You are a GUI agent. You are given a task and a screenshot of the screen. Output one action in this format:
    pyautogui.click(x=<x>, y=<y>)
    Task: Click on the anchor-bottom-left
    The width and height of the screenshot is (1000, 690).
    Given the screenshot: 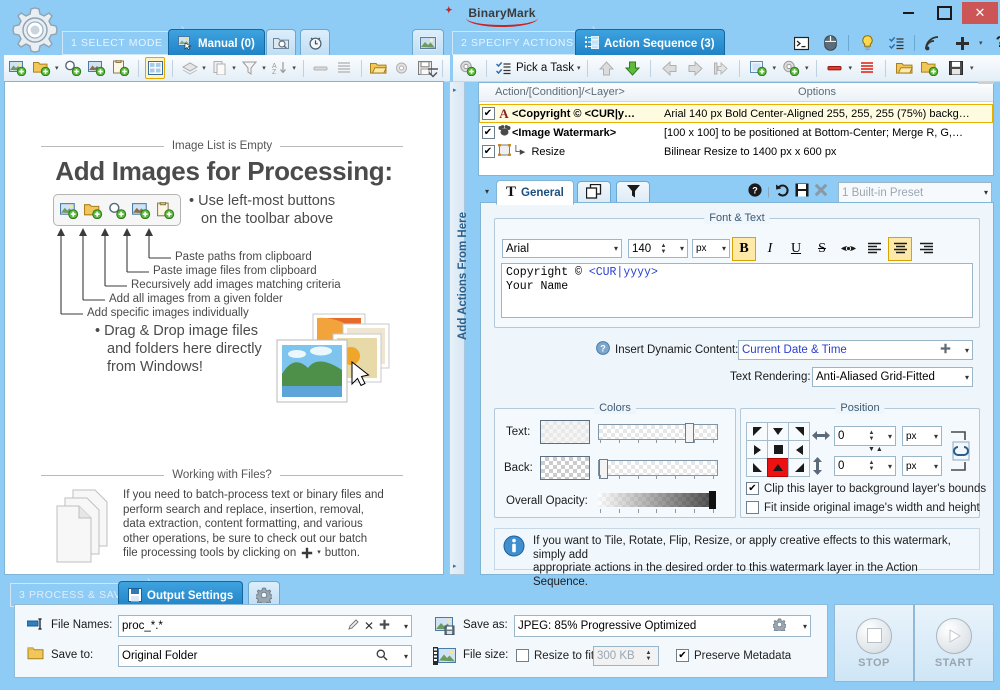 What is the action you would take?
    pyautogui.click(x=757, y=467)
    